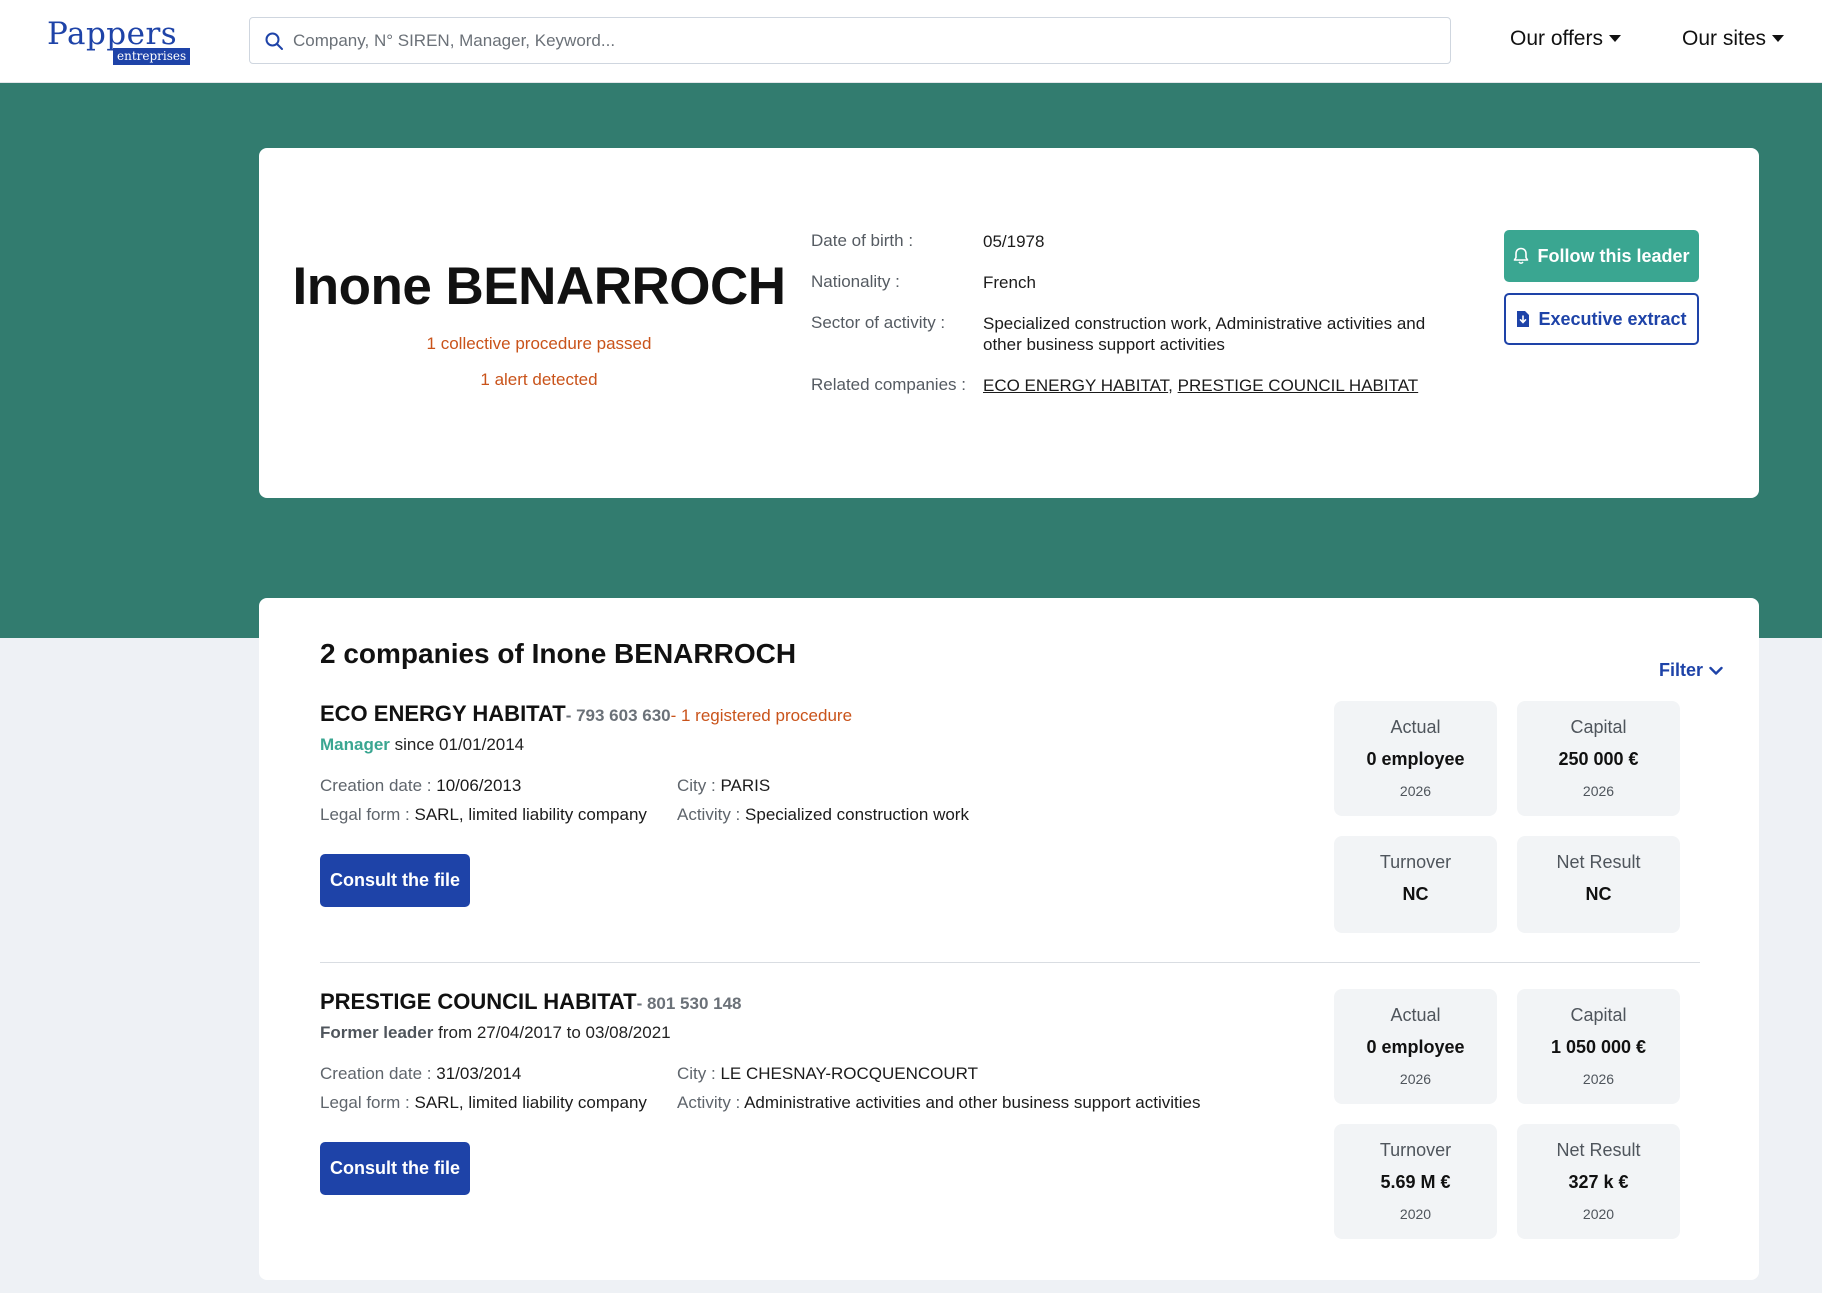 This screenshot has height=1293, width=1822. What do you see at coordinates (1612, 318) in the screenshot?
I see `executive-extract-label: Executive extract` at bounding box center [1612, 318].